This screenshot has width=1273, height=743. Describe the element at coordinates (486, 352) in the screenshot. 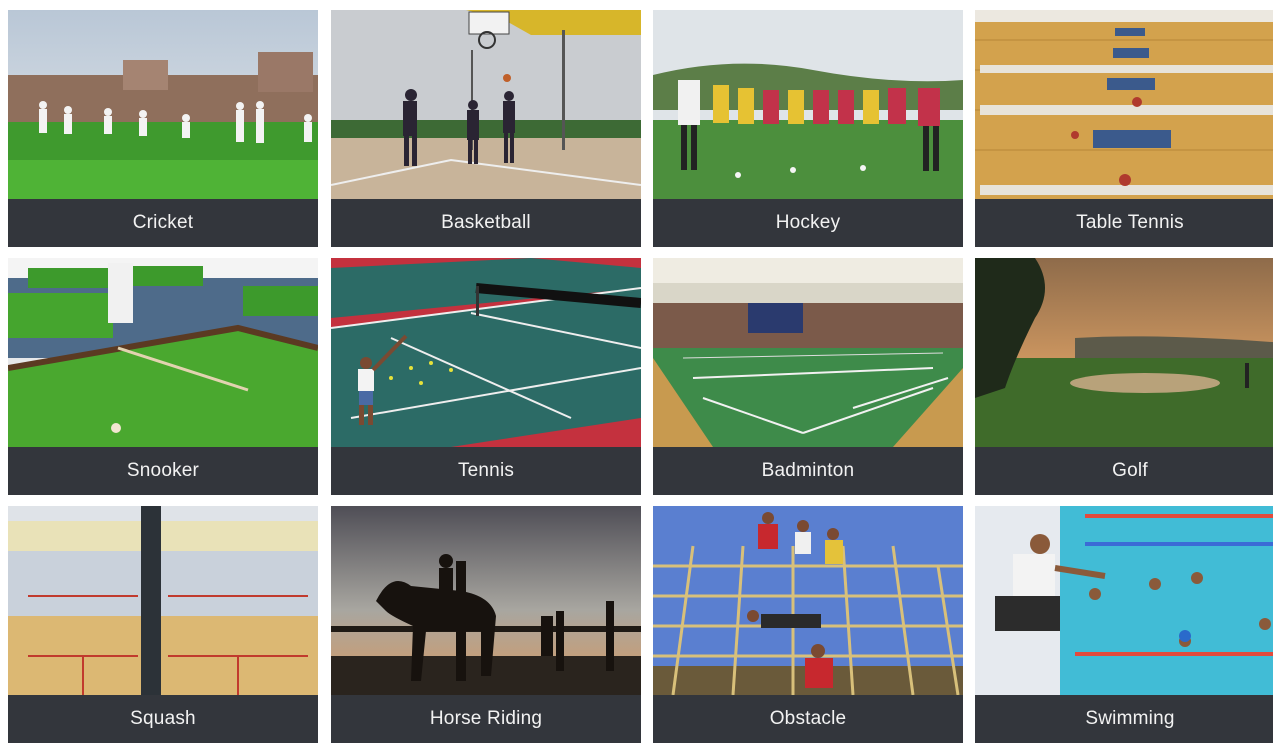

I see `tennis-photo` at that location.